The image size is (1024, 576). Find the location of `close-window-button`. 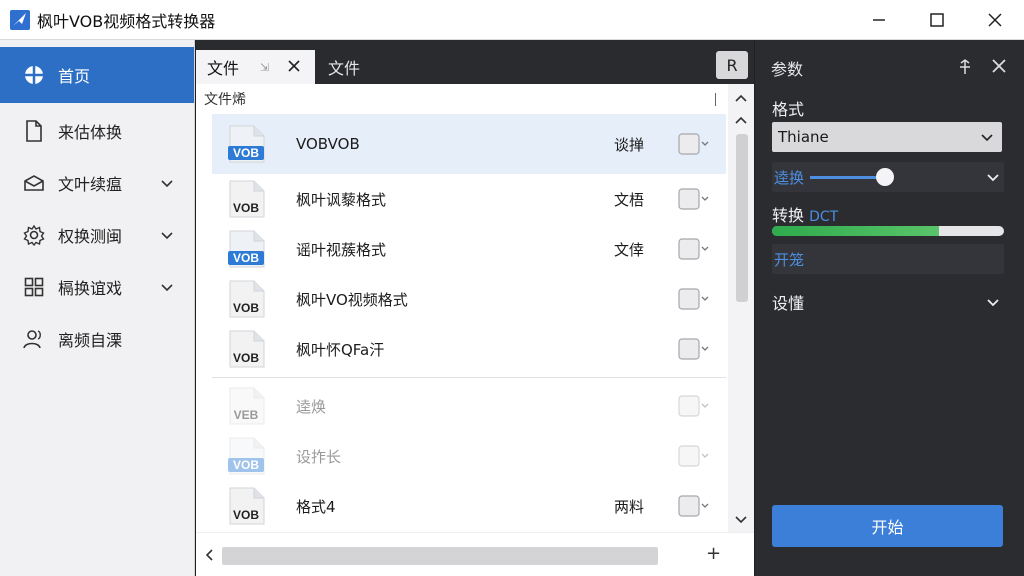

close-window-button is located at coordinates (995, 20).